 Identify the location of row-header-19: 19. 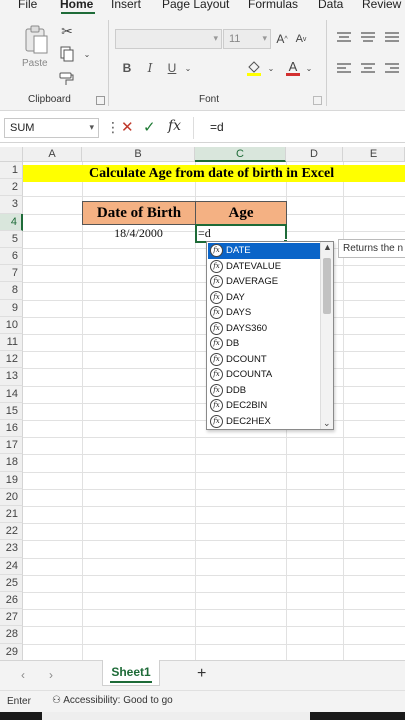
(11, 480).